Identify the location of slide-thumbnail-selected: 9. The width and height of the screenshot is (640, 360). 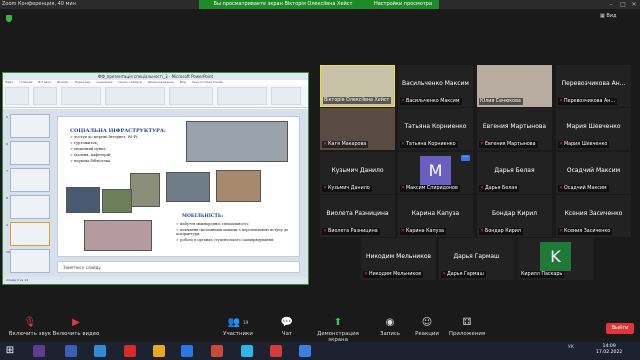
(28, 234).